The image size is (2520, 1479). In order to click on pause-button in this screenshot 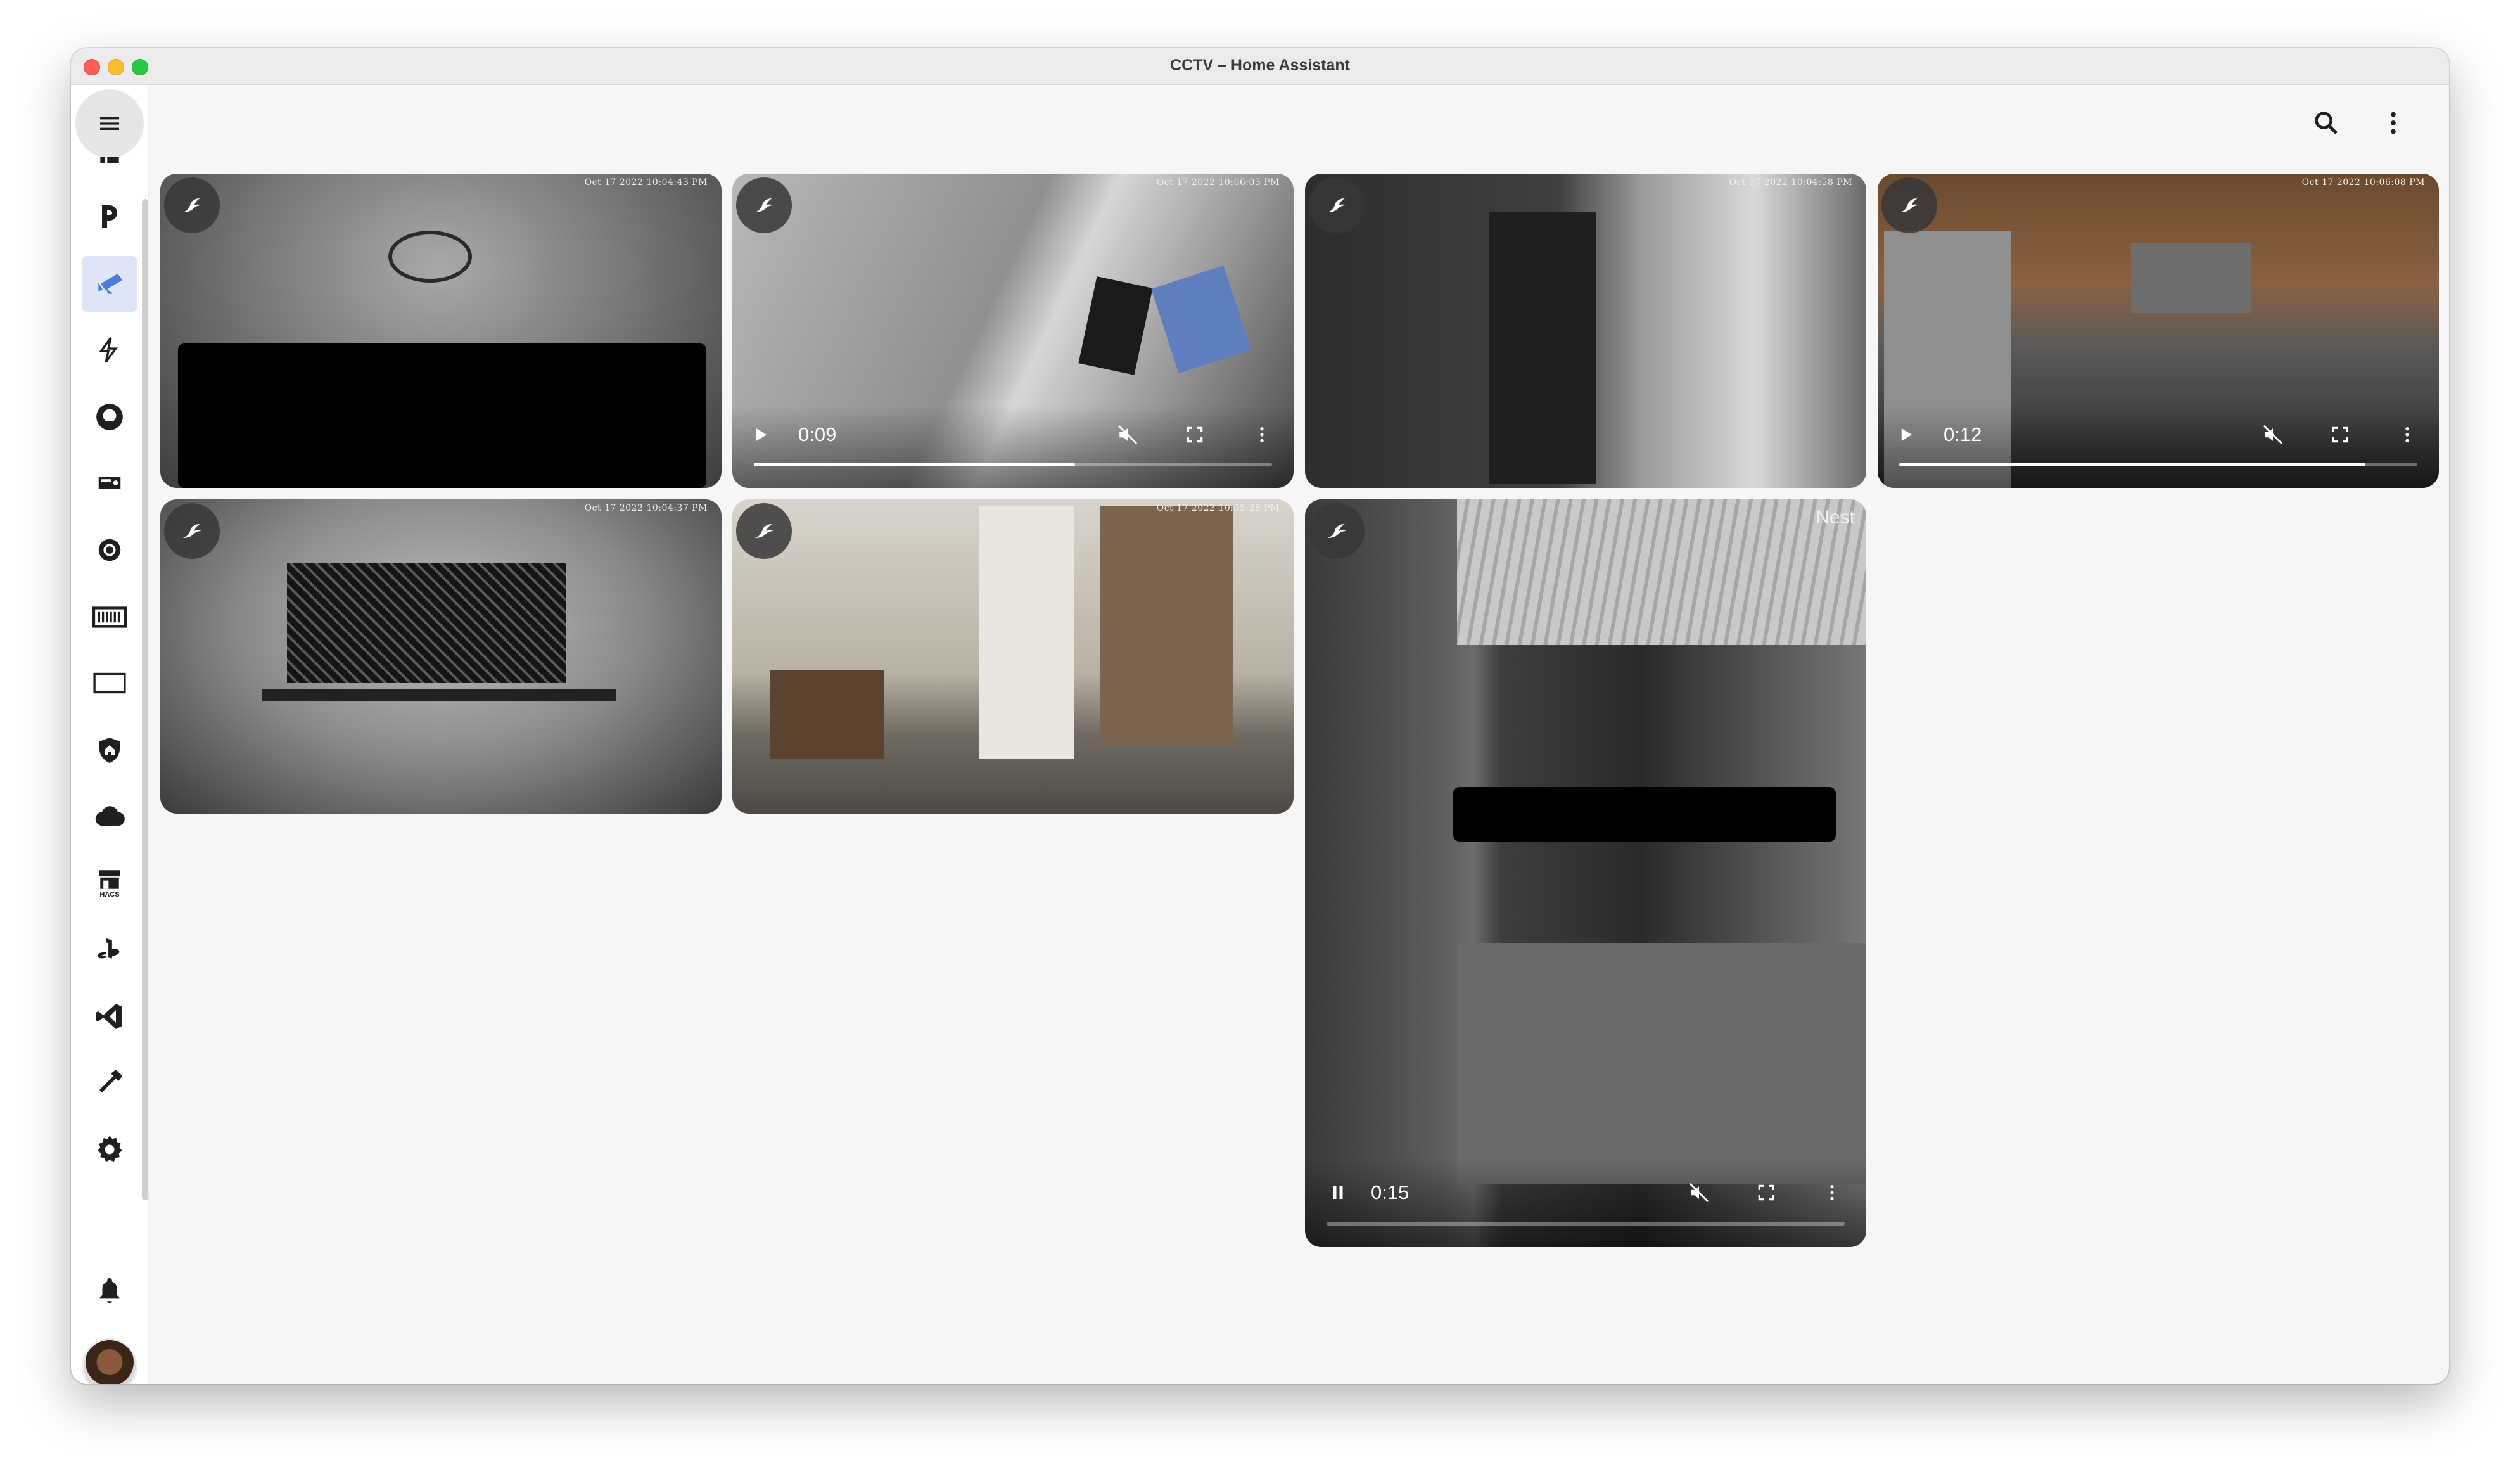, I will do `click(1338, 1192)`.